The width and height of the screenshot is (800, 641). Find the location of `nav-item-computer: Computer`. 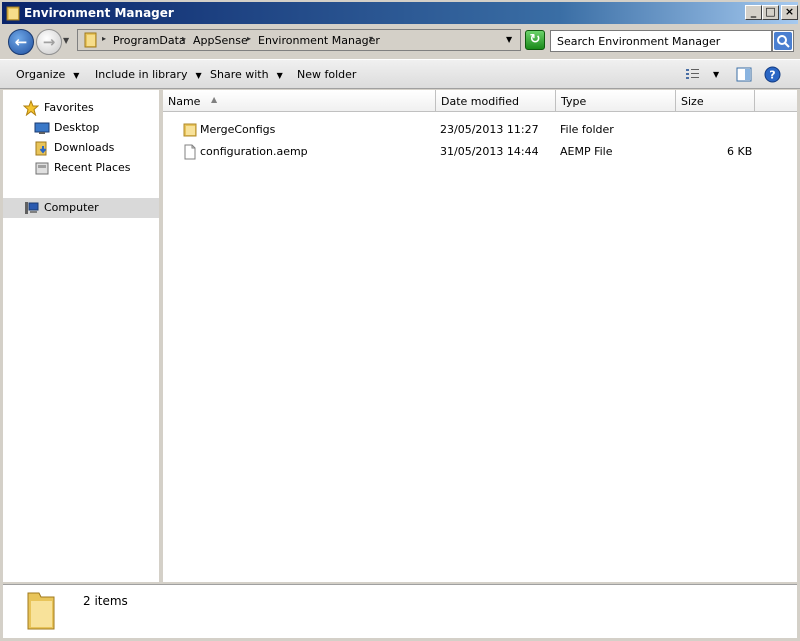

nav-item-computer: Computer is located at coordinates (81, 208).